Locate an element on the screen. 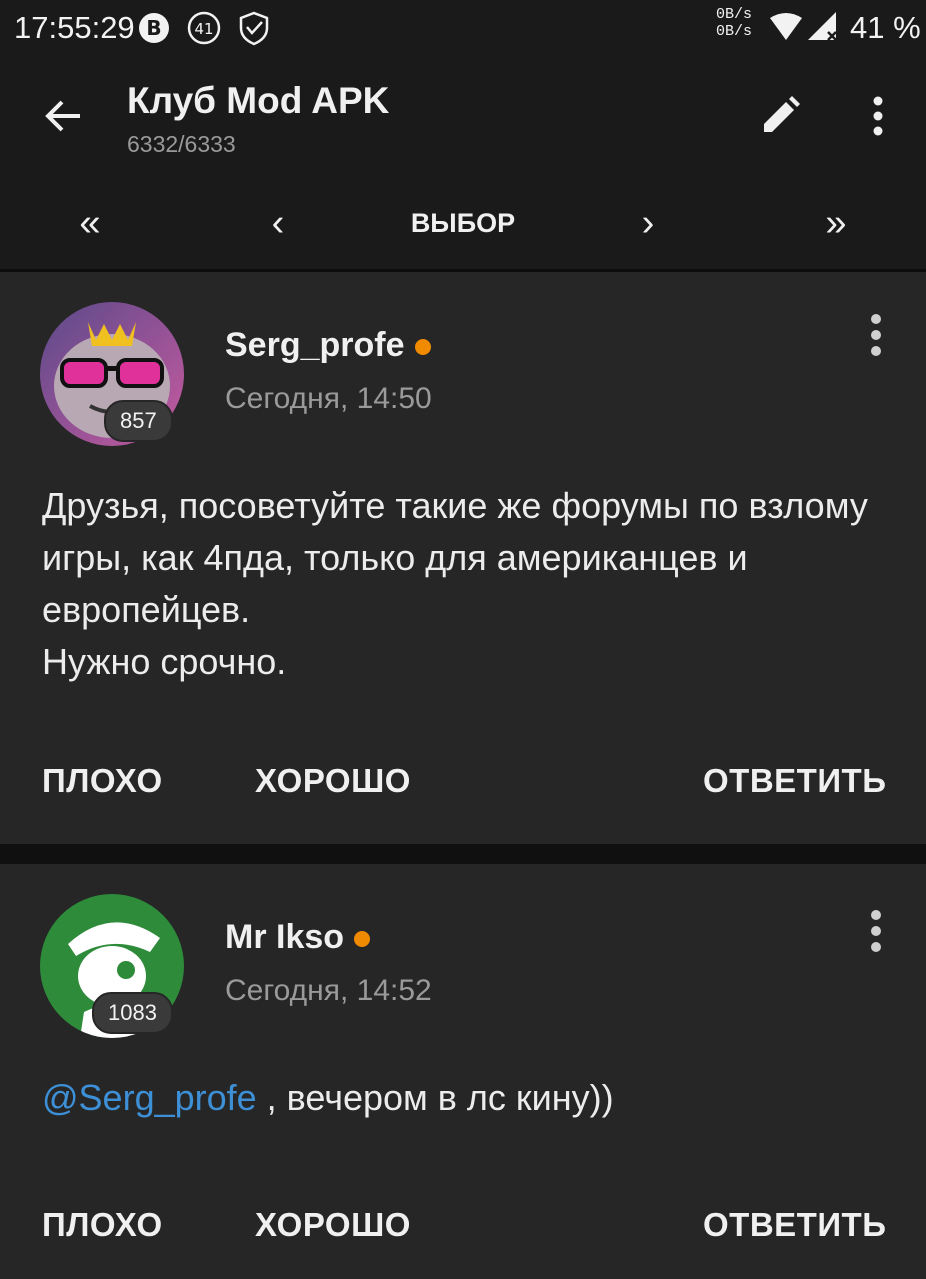  post-text-body: , вечером в лс кину)) is located at coordinates (435, 1097).